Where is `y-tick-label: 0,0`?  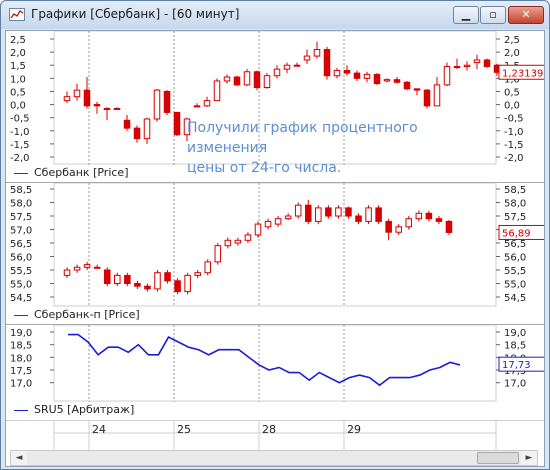 y-tick-label: 0,0 is located at coordinates (512, 106).